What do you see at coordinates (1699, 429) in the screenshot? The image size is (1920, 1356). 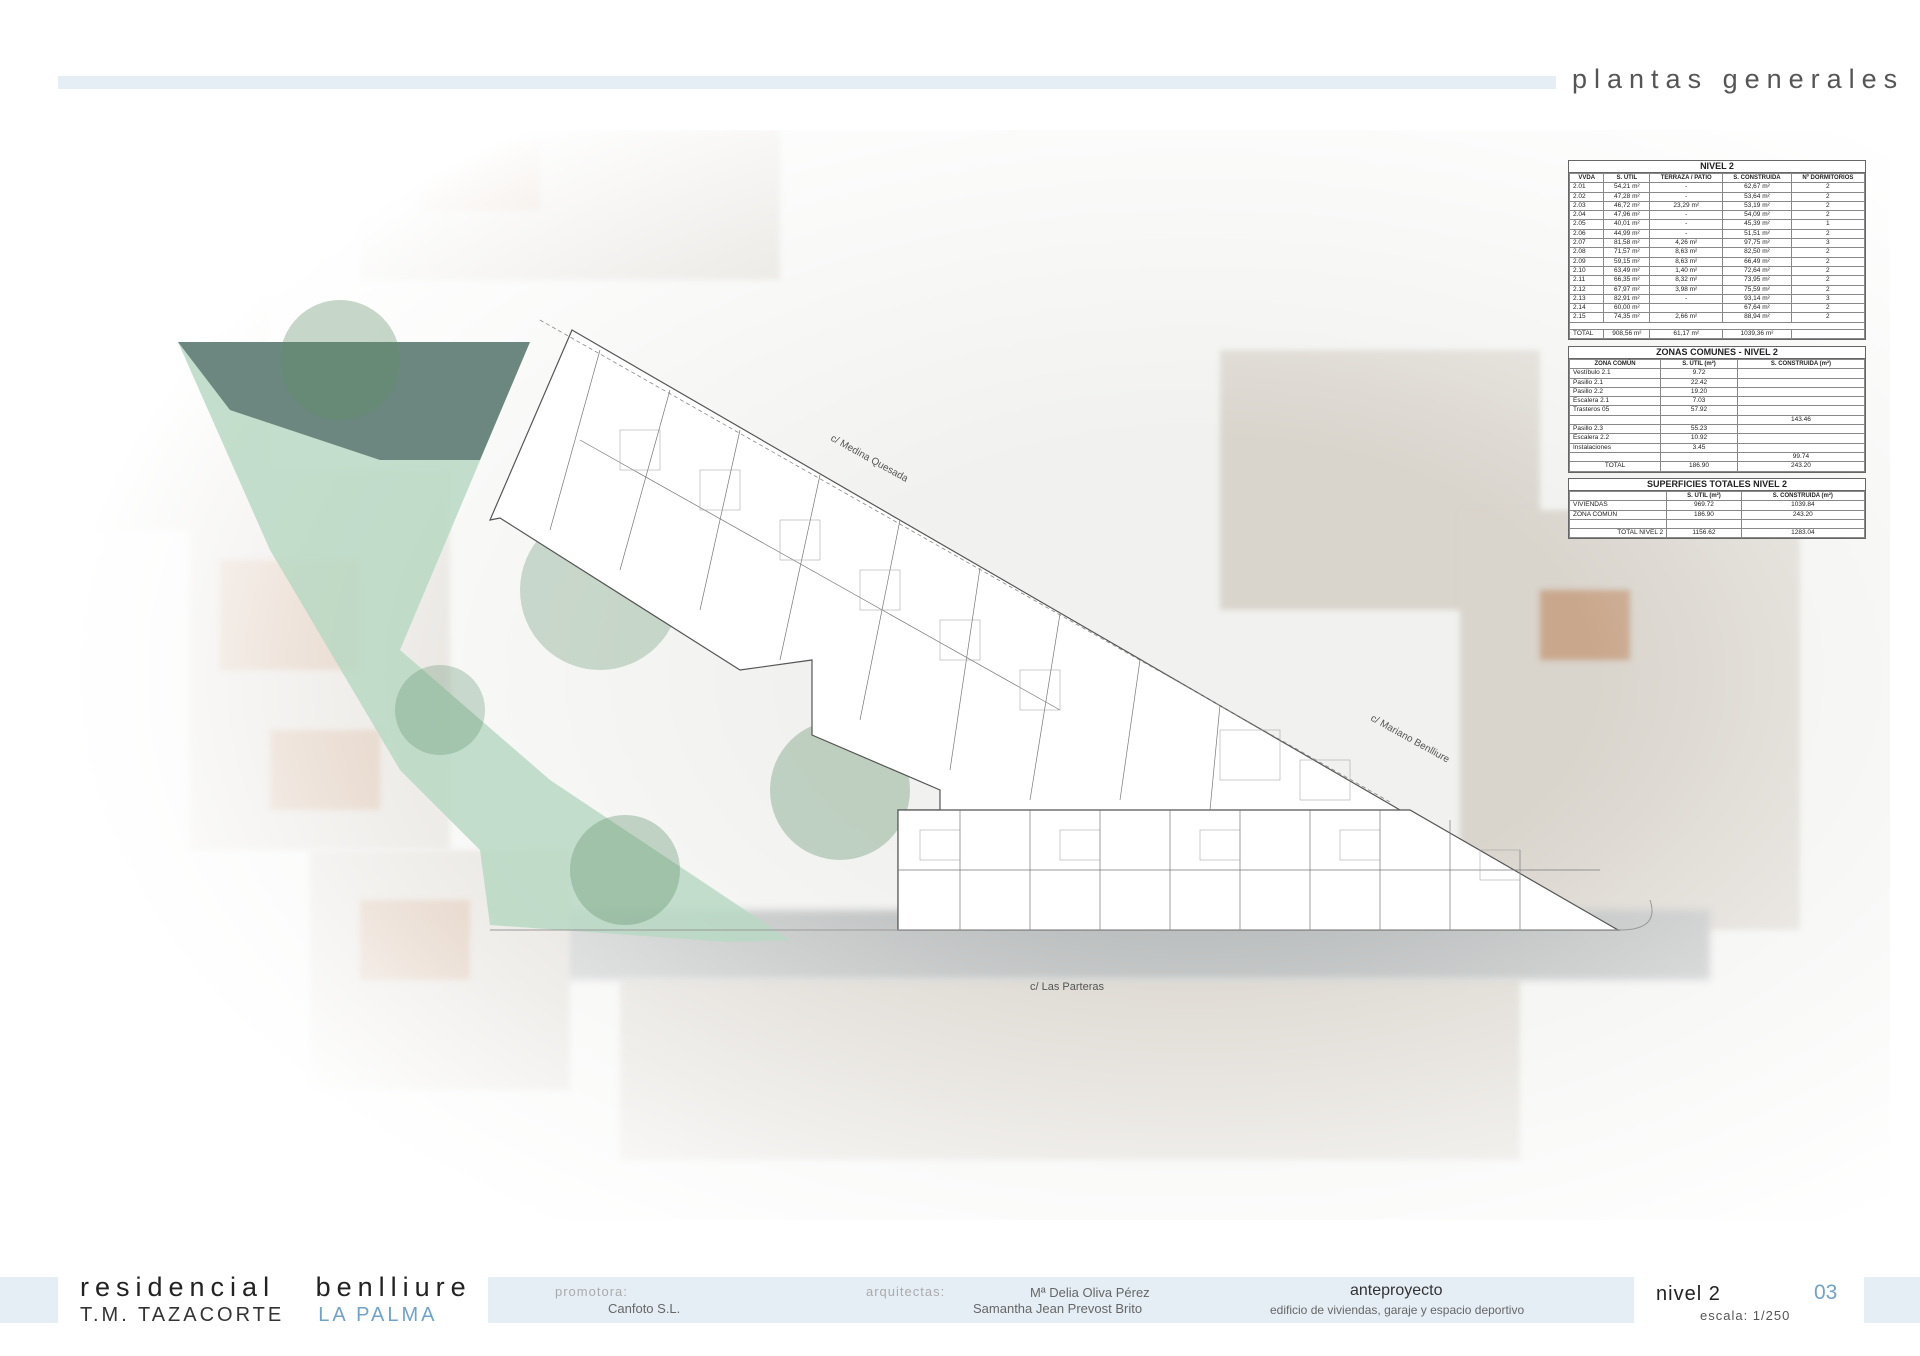 I see `table-cell: 55.23` at bounding box center [1699, 429].